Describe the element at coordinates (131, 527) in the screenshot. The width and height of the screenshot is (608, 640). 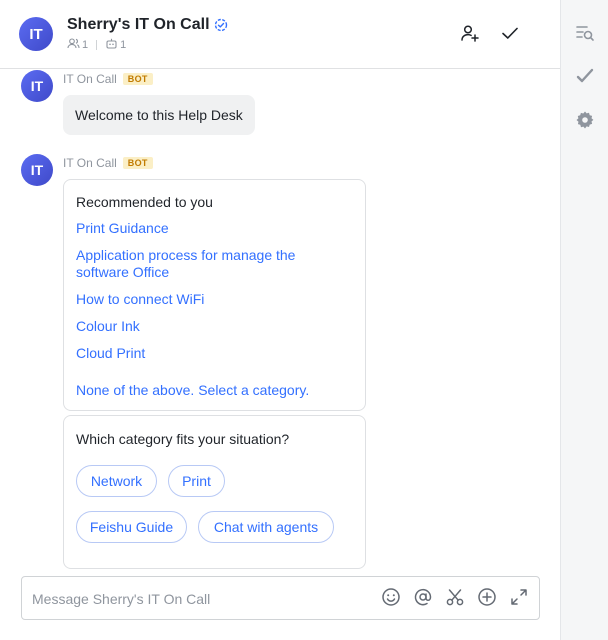
I see `category-feishu-guide-button: Feishu Guide` at that location.